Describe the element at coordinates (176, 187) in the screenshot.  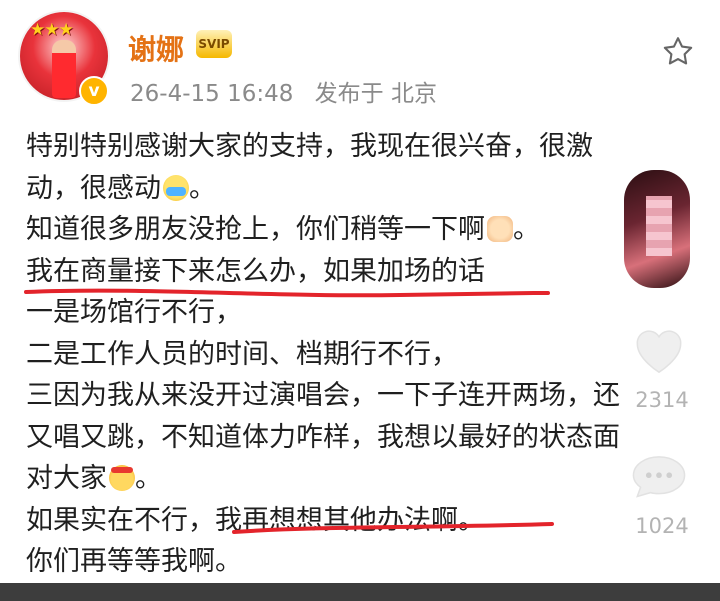
I see `crying-emoji-icon` at that location.